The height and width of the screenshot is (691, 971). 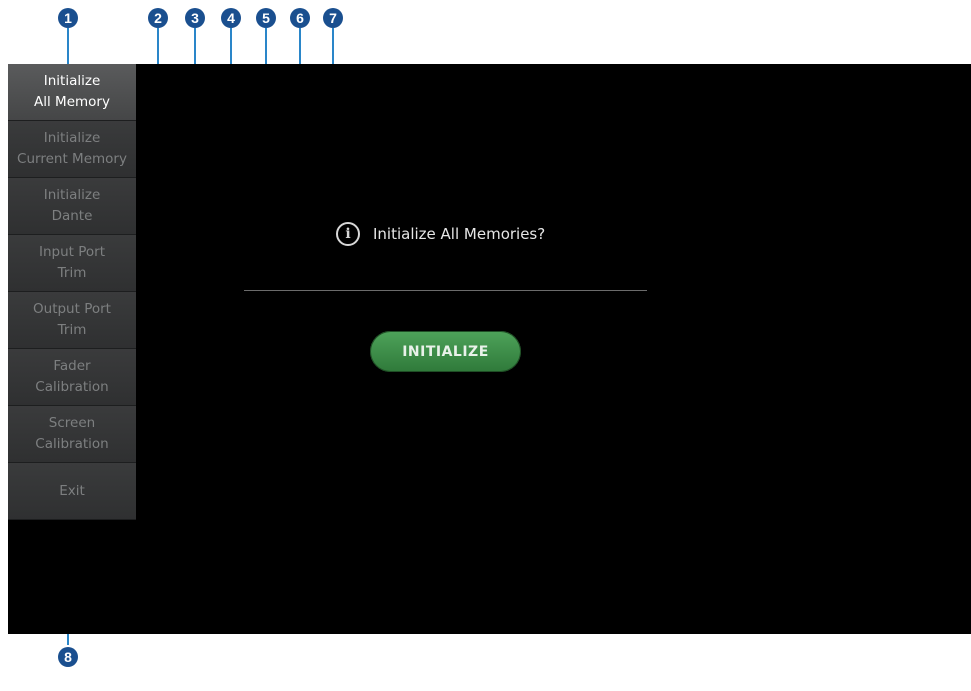 I want to click on screen-calibration-button: Screen Calibration, so click(x=72, y=434).